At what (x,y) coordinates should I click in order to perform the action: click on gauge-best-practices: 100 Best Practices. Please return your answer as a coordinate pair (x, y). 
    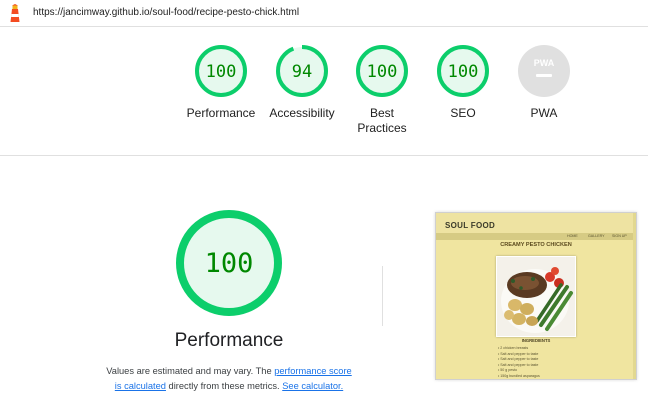
    Looking at the image, I should click on (382, 90).